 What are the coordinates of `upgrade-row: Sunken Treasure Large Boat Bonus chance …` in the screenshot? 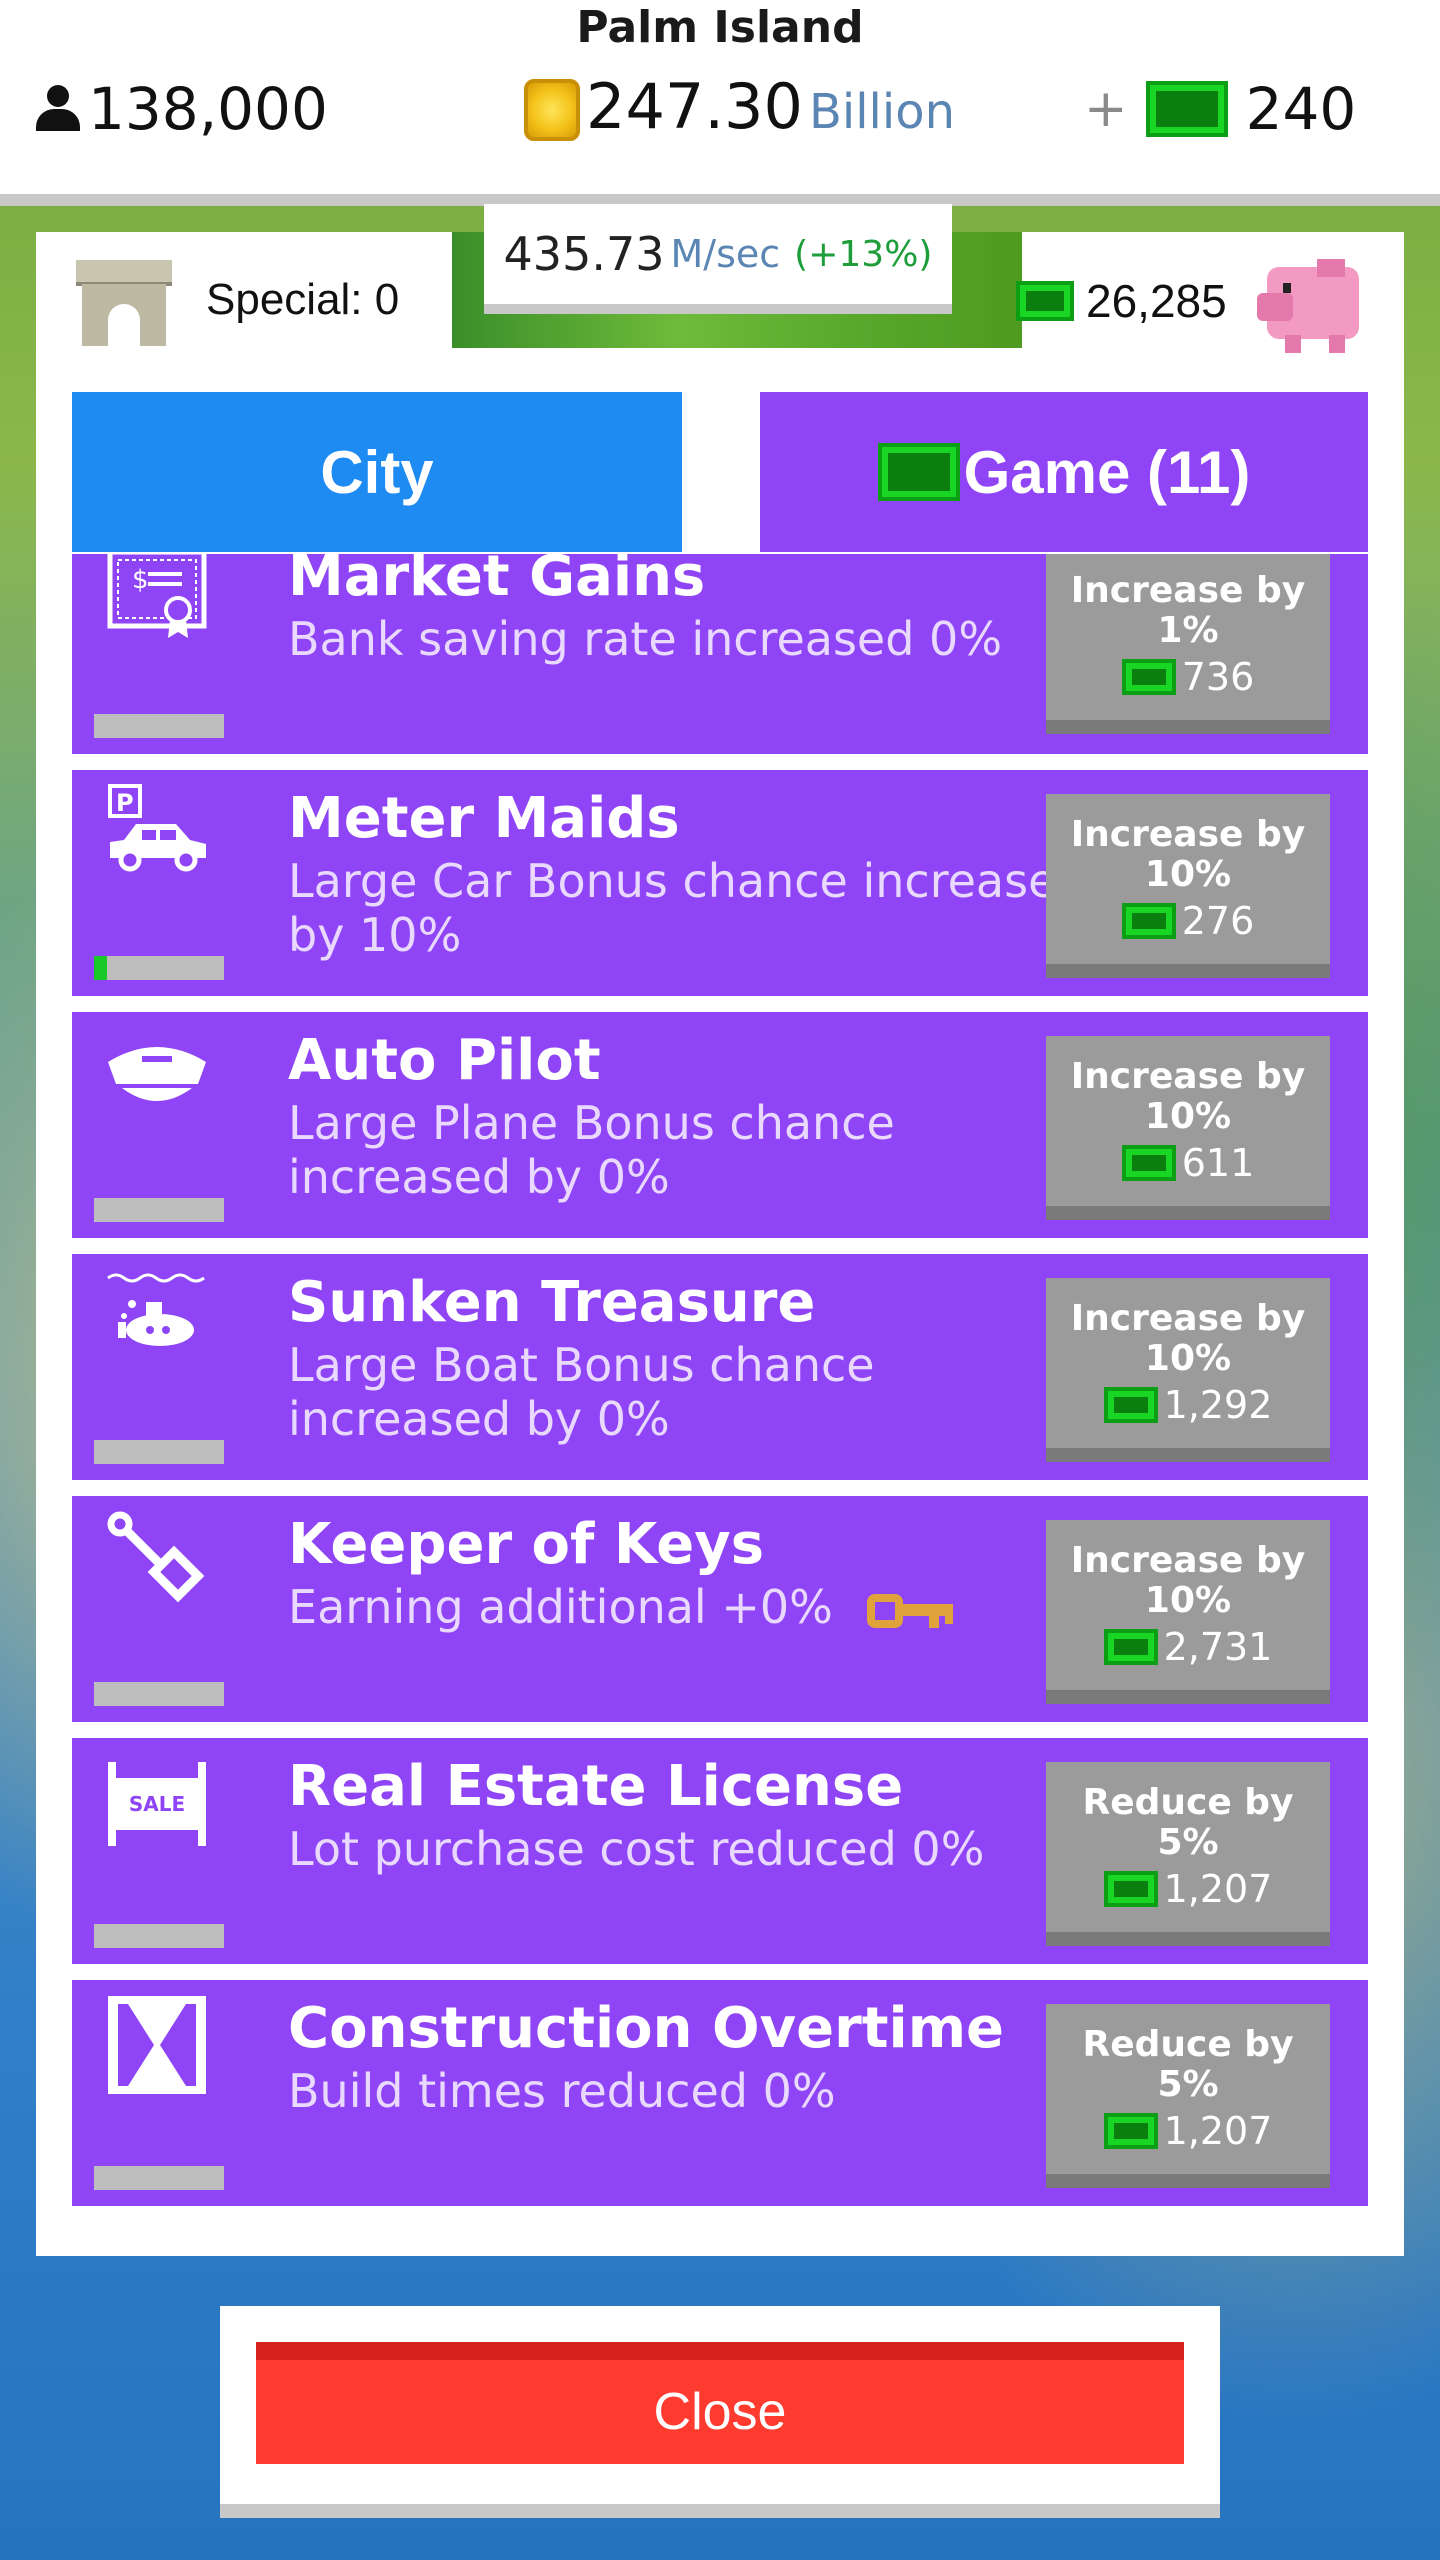 It's located at (720, 1367).